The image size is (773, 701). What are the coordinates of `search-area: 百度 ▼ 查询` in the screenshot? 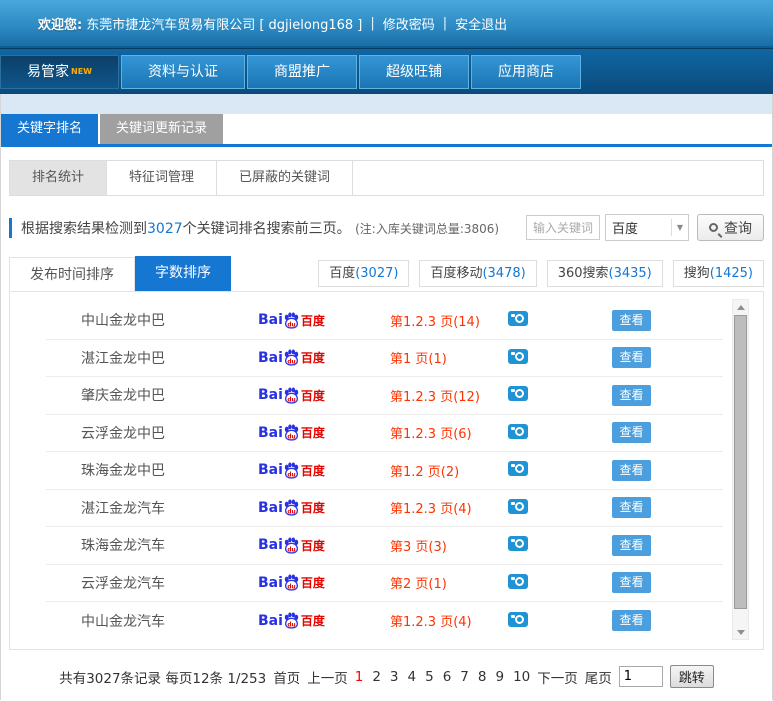 It's located at (645, 227).